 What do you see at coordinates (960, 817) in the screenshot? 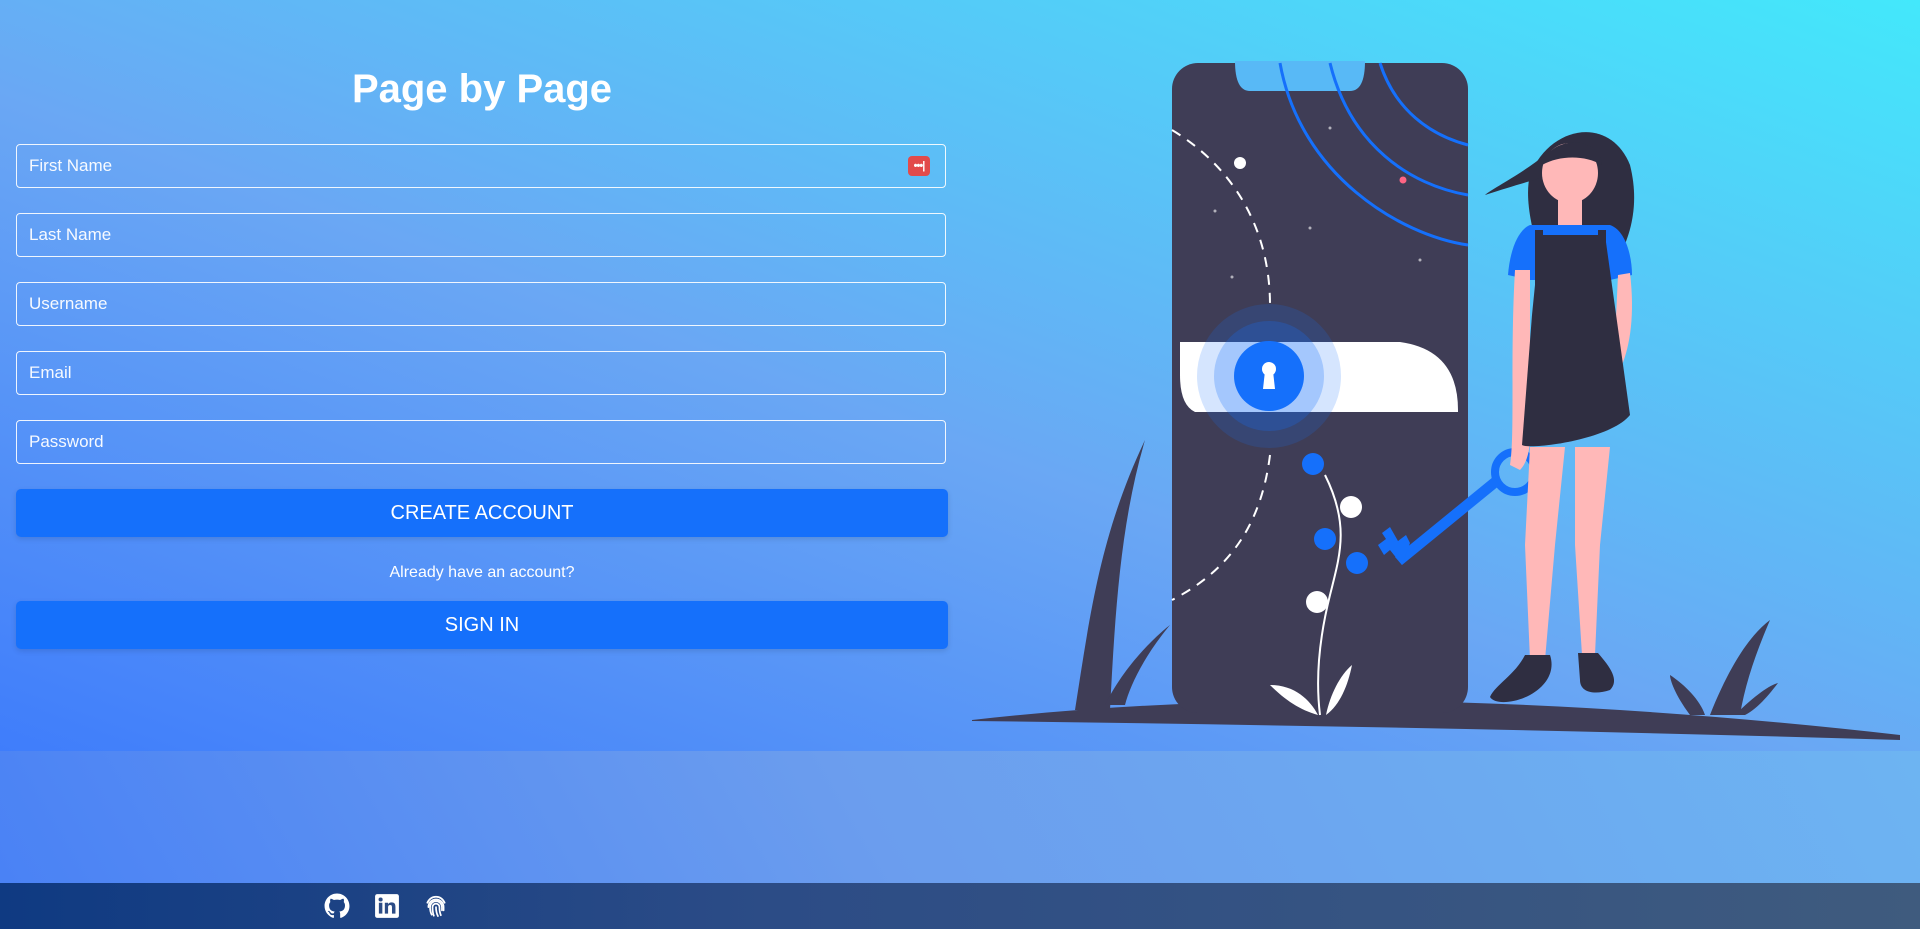
I see `lower-section` at bounding box center [960, 817].